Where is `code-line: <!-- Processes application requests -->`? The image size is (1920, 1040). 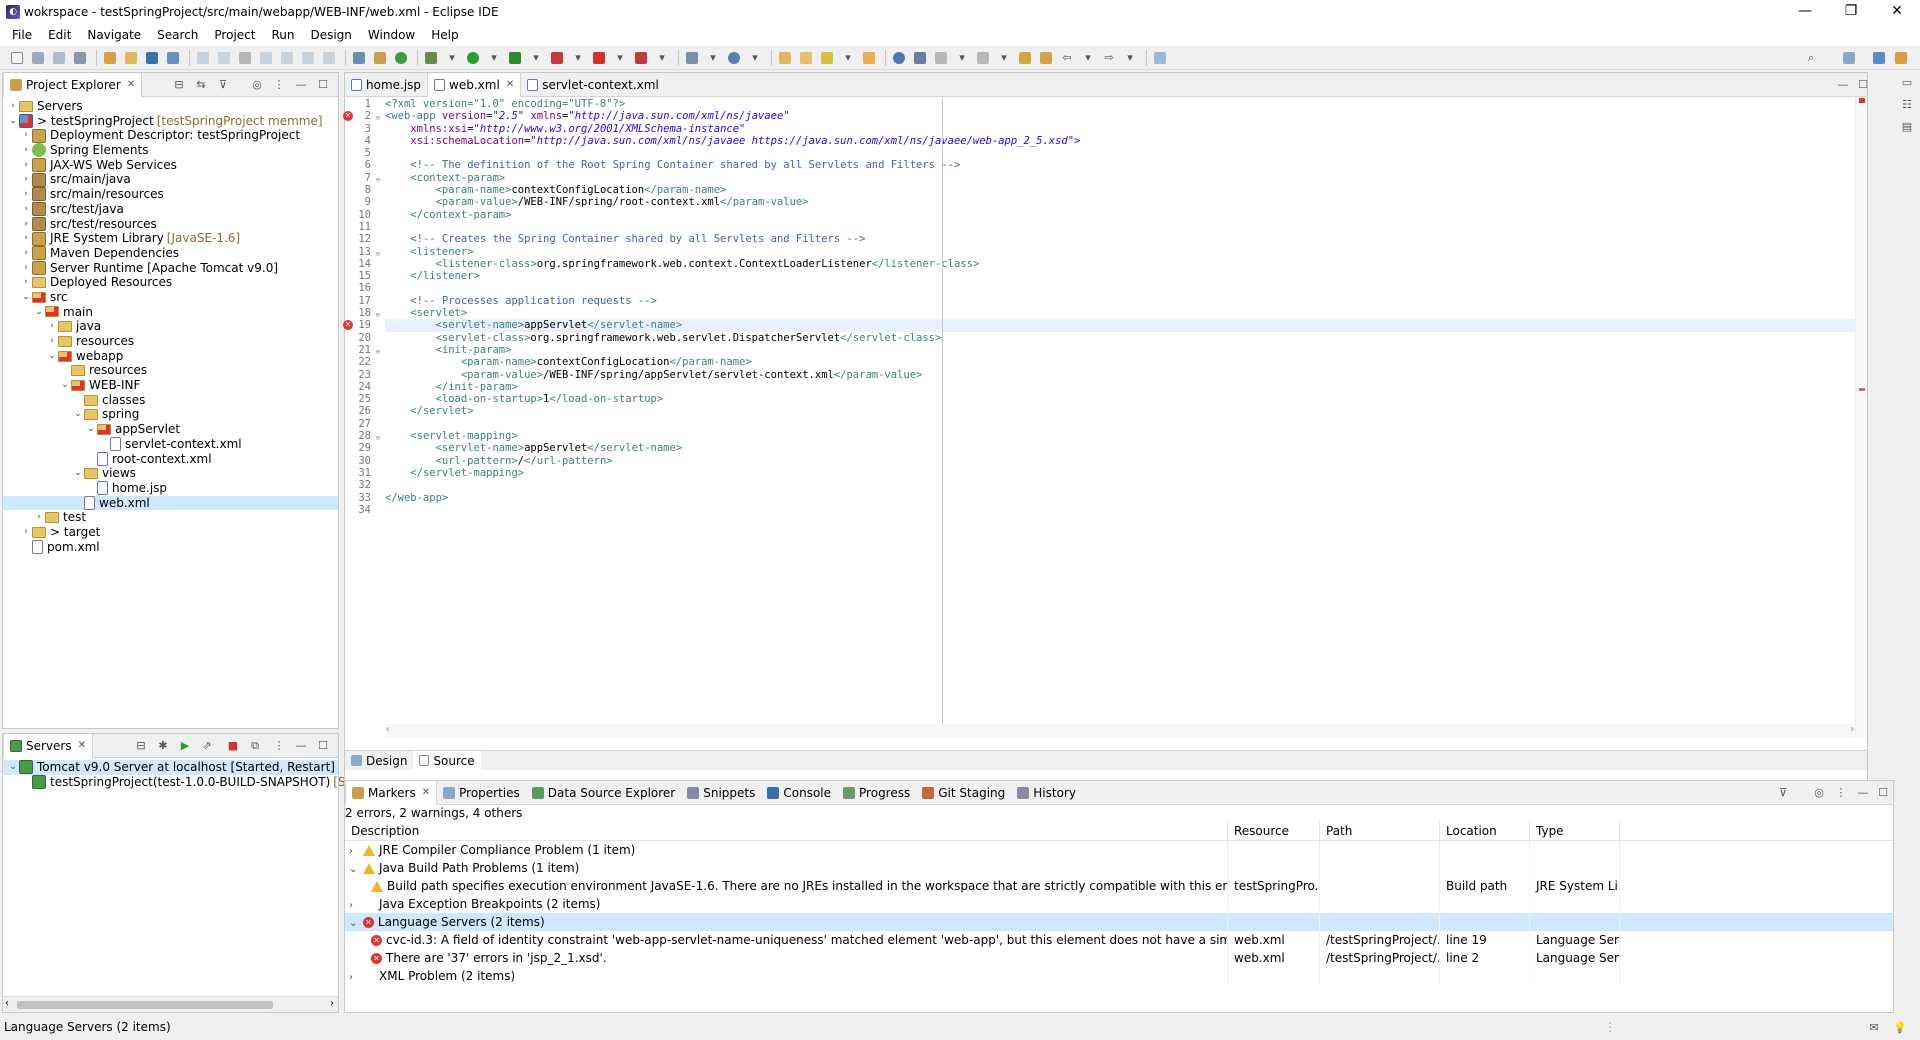
code-line: <!-- Processes application requests --> is located at coordinates (1126, 301).